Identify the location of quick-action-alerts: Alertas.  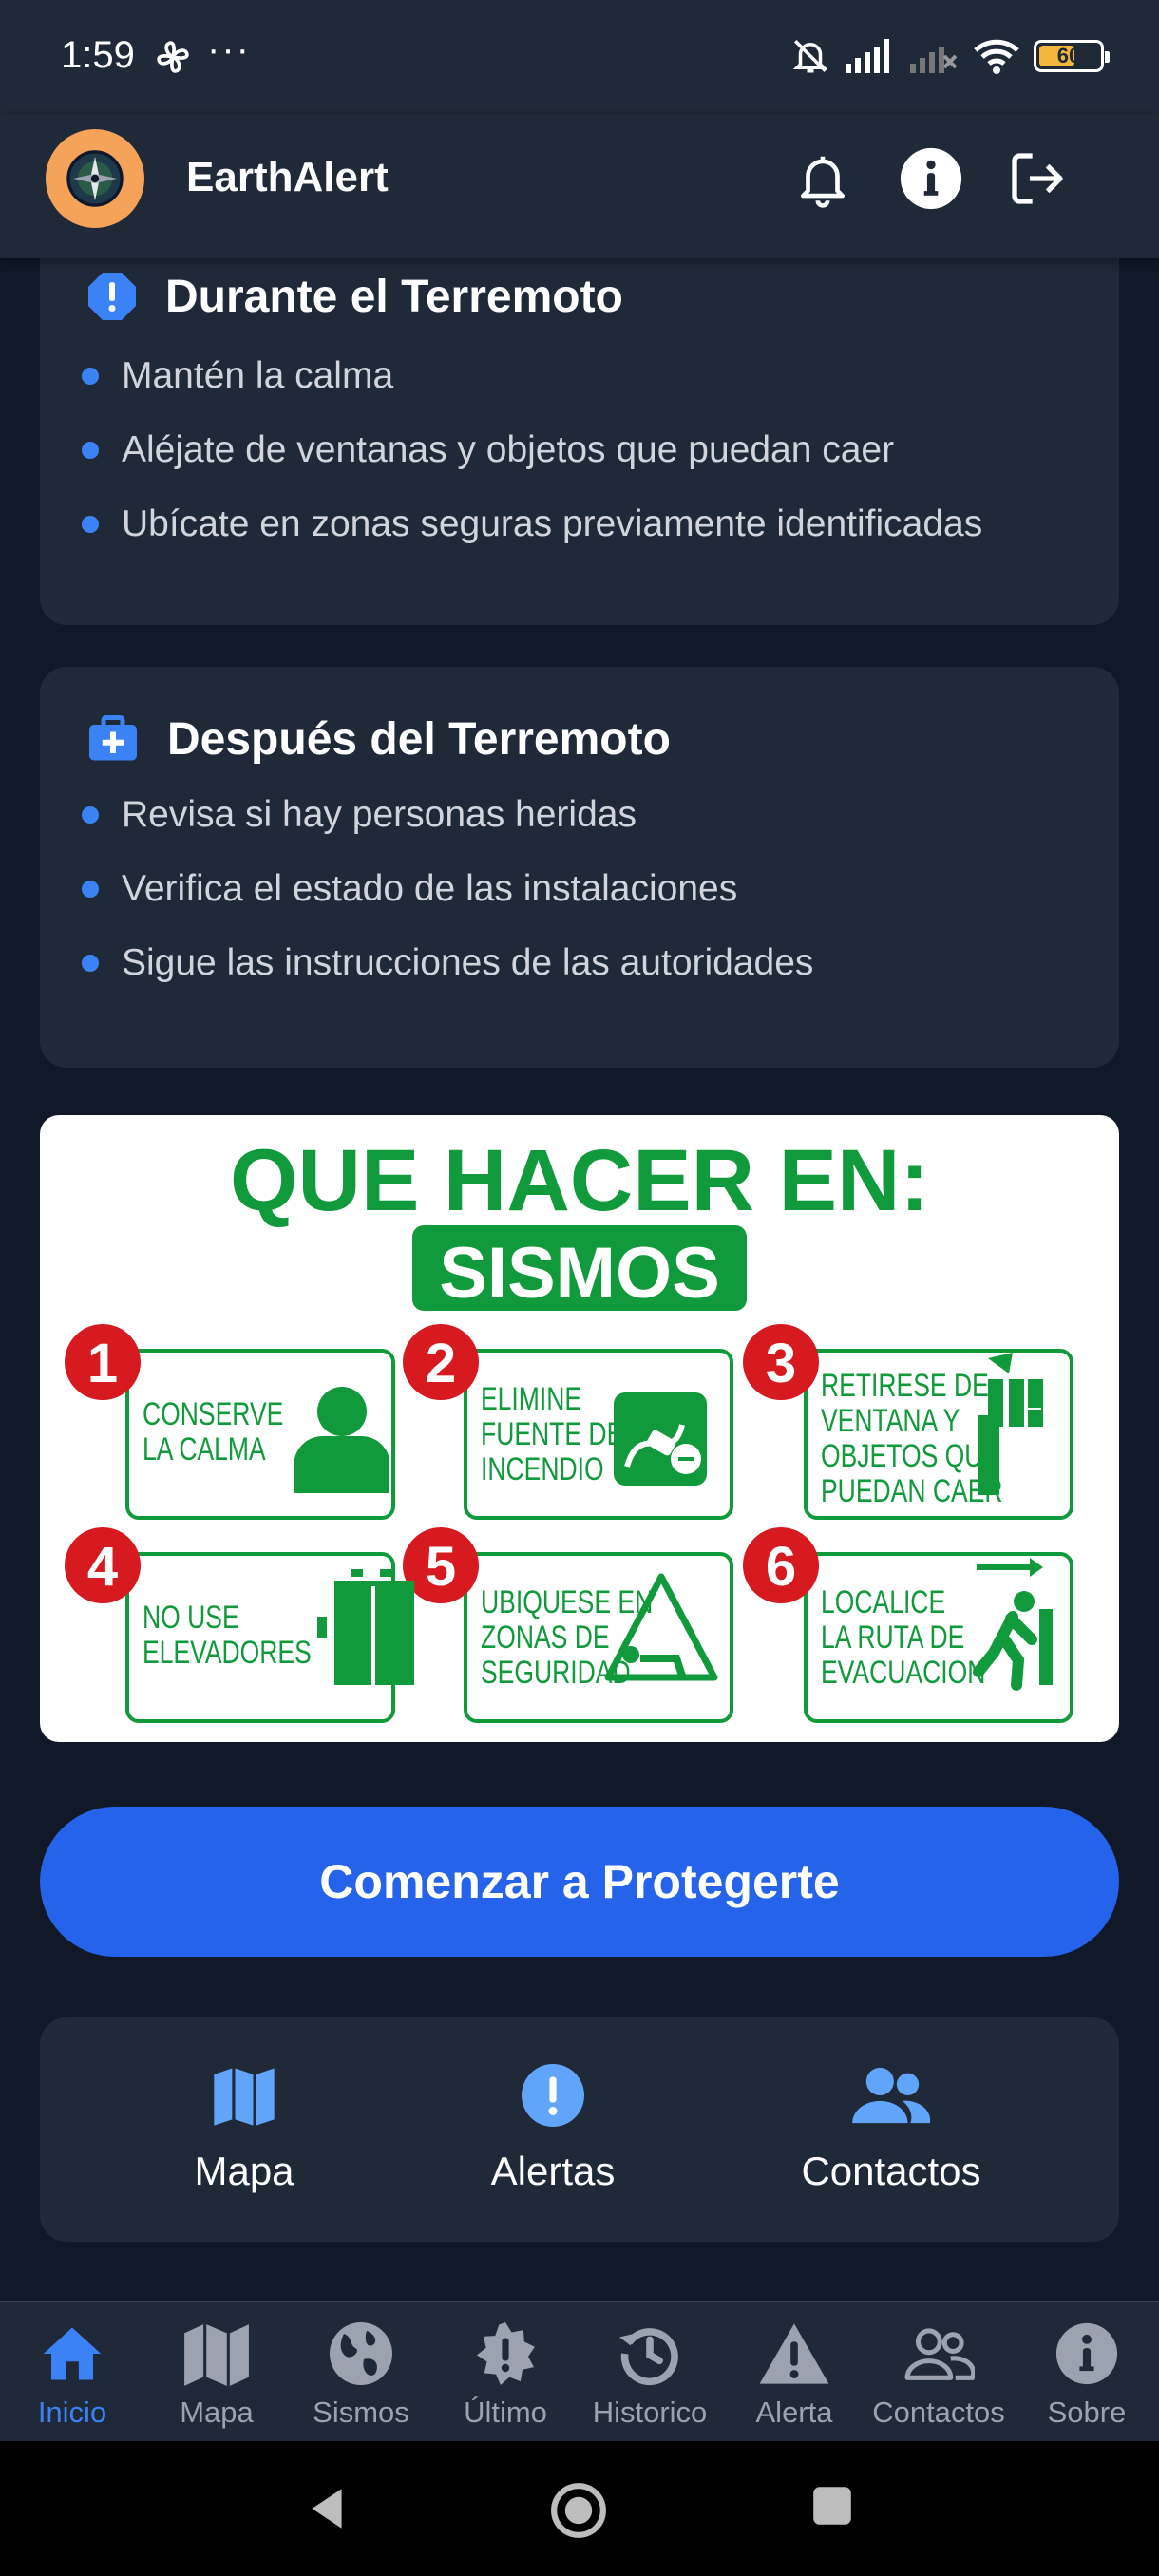
(553, 2129).